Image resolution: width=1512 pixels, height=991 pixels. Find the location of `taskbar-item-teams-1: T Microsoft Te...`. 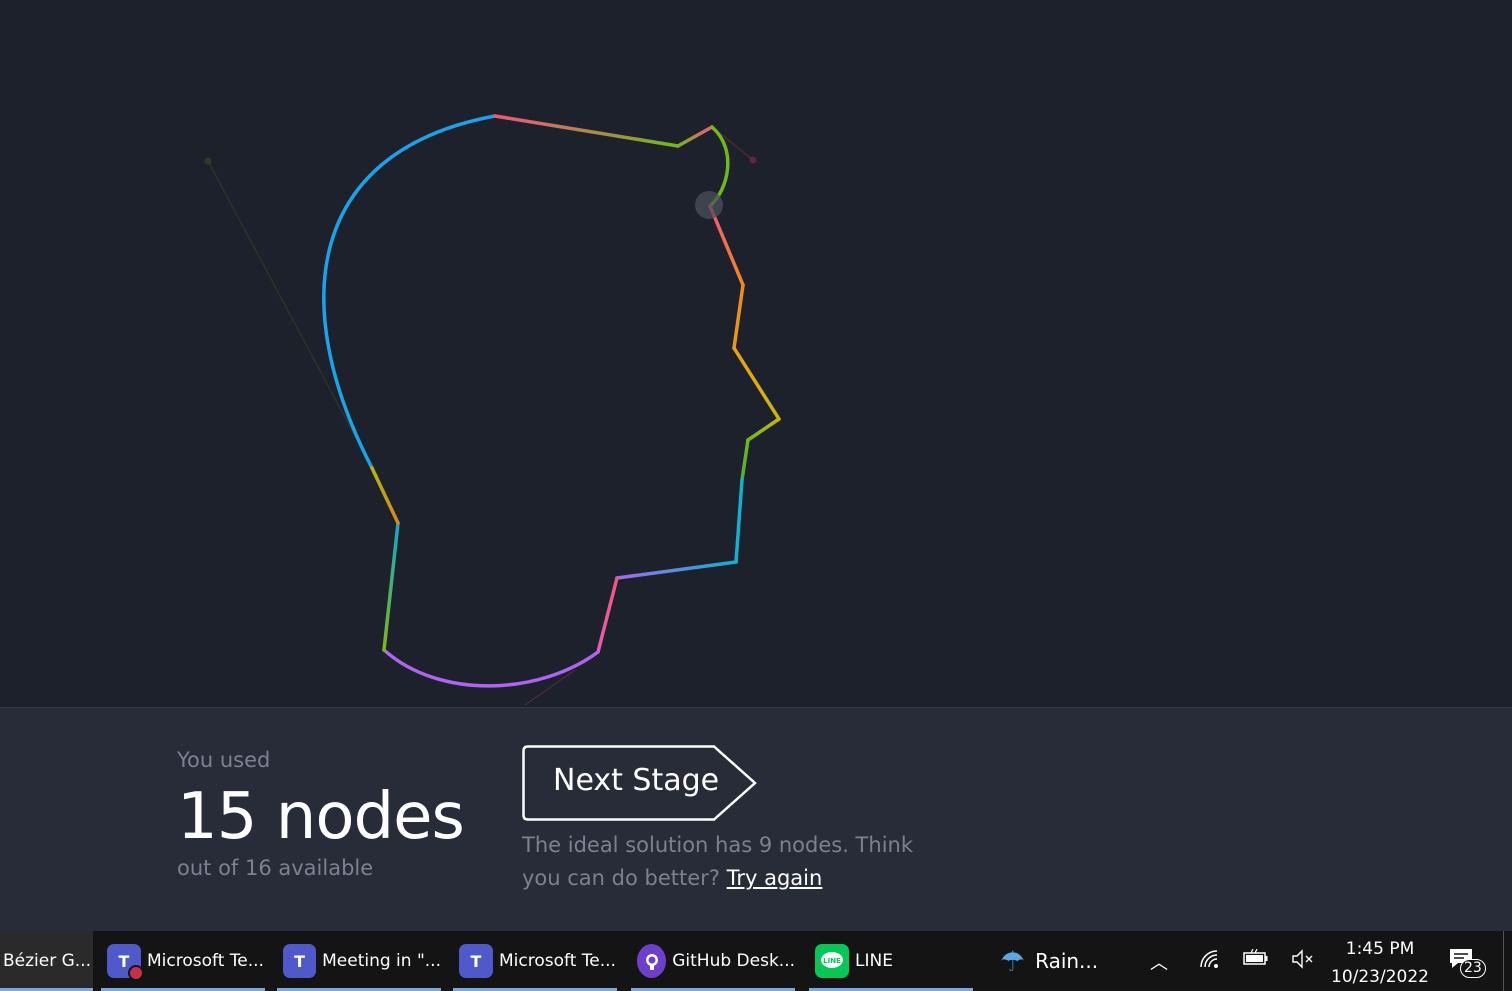

taskbar-item-teams-1: T Microsoft Te... is located at coordinates (183, 961).